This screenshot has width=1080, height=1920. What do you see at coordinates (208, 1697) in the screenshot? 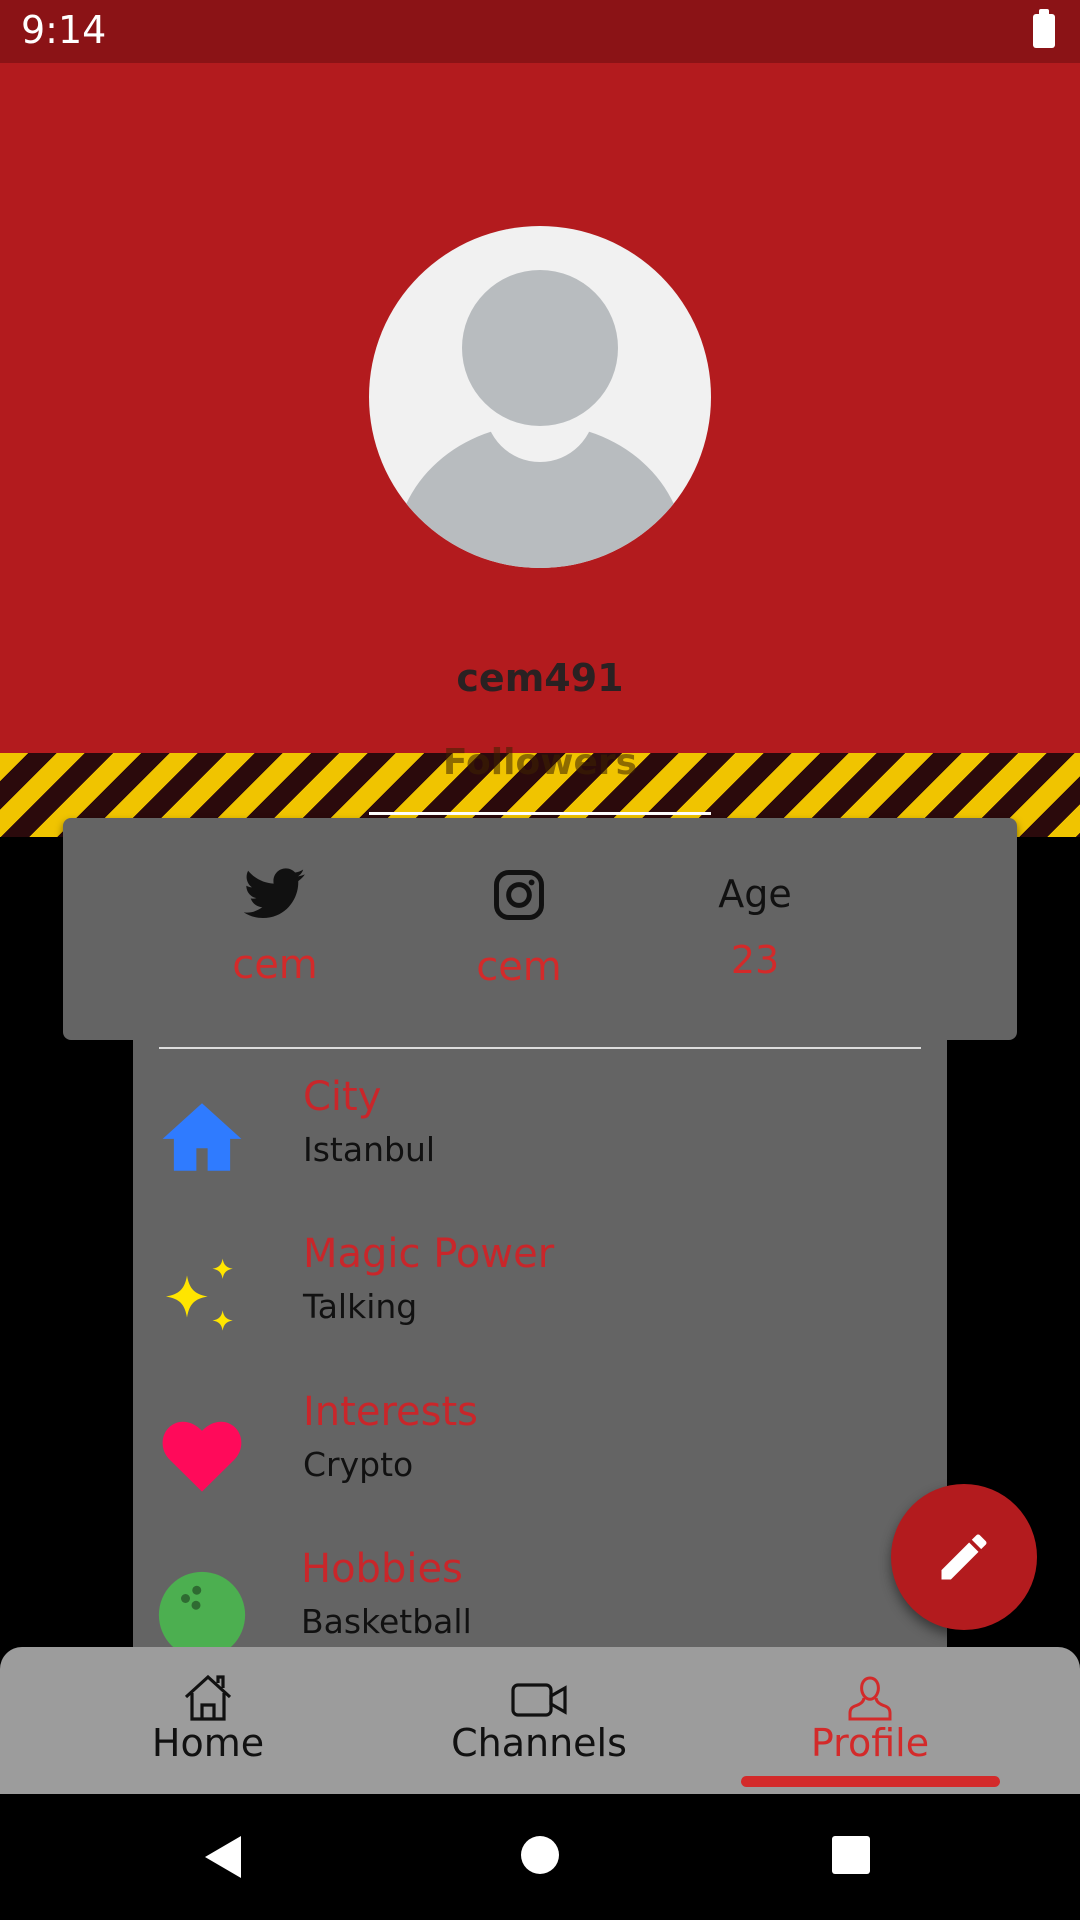
I see `home-icon` at bounding box center [208, 1697].